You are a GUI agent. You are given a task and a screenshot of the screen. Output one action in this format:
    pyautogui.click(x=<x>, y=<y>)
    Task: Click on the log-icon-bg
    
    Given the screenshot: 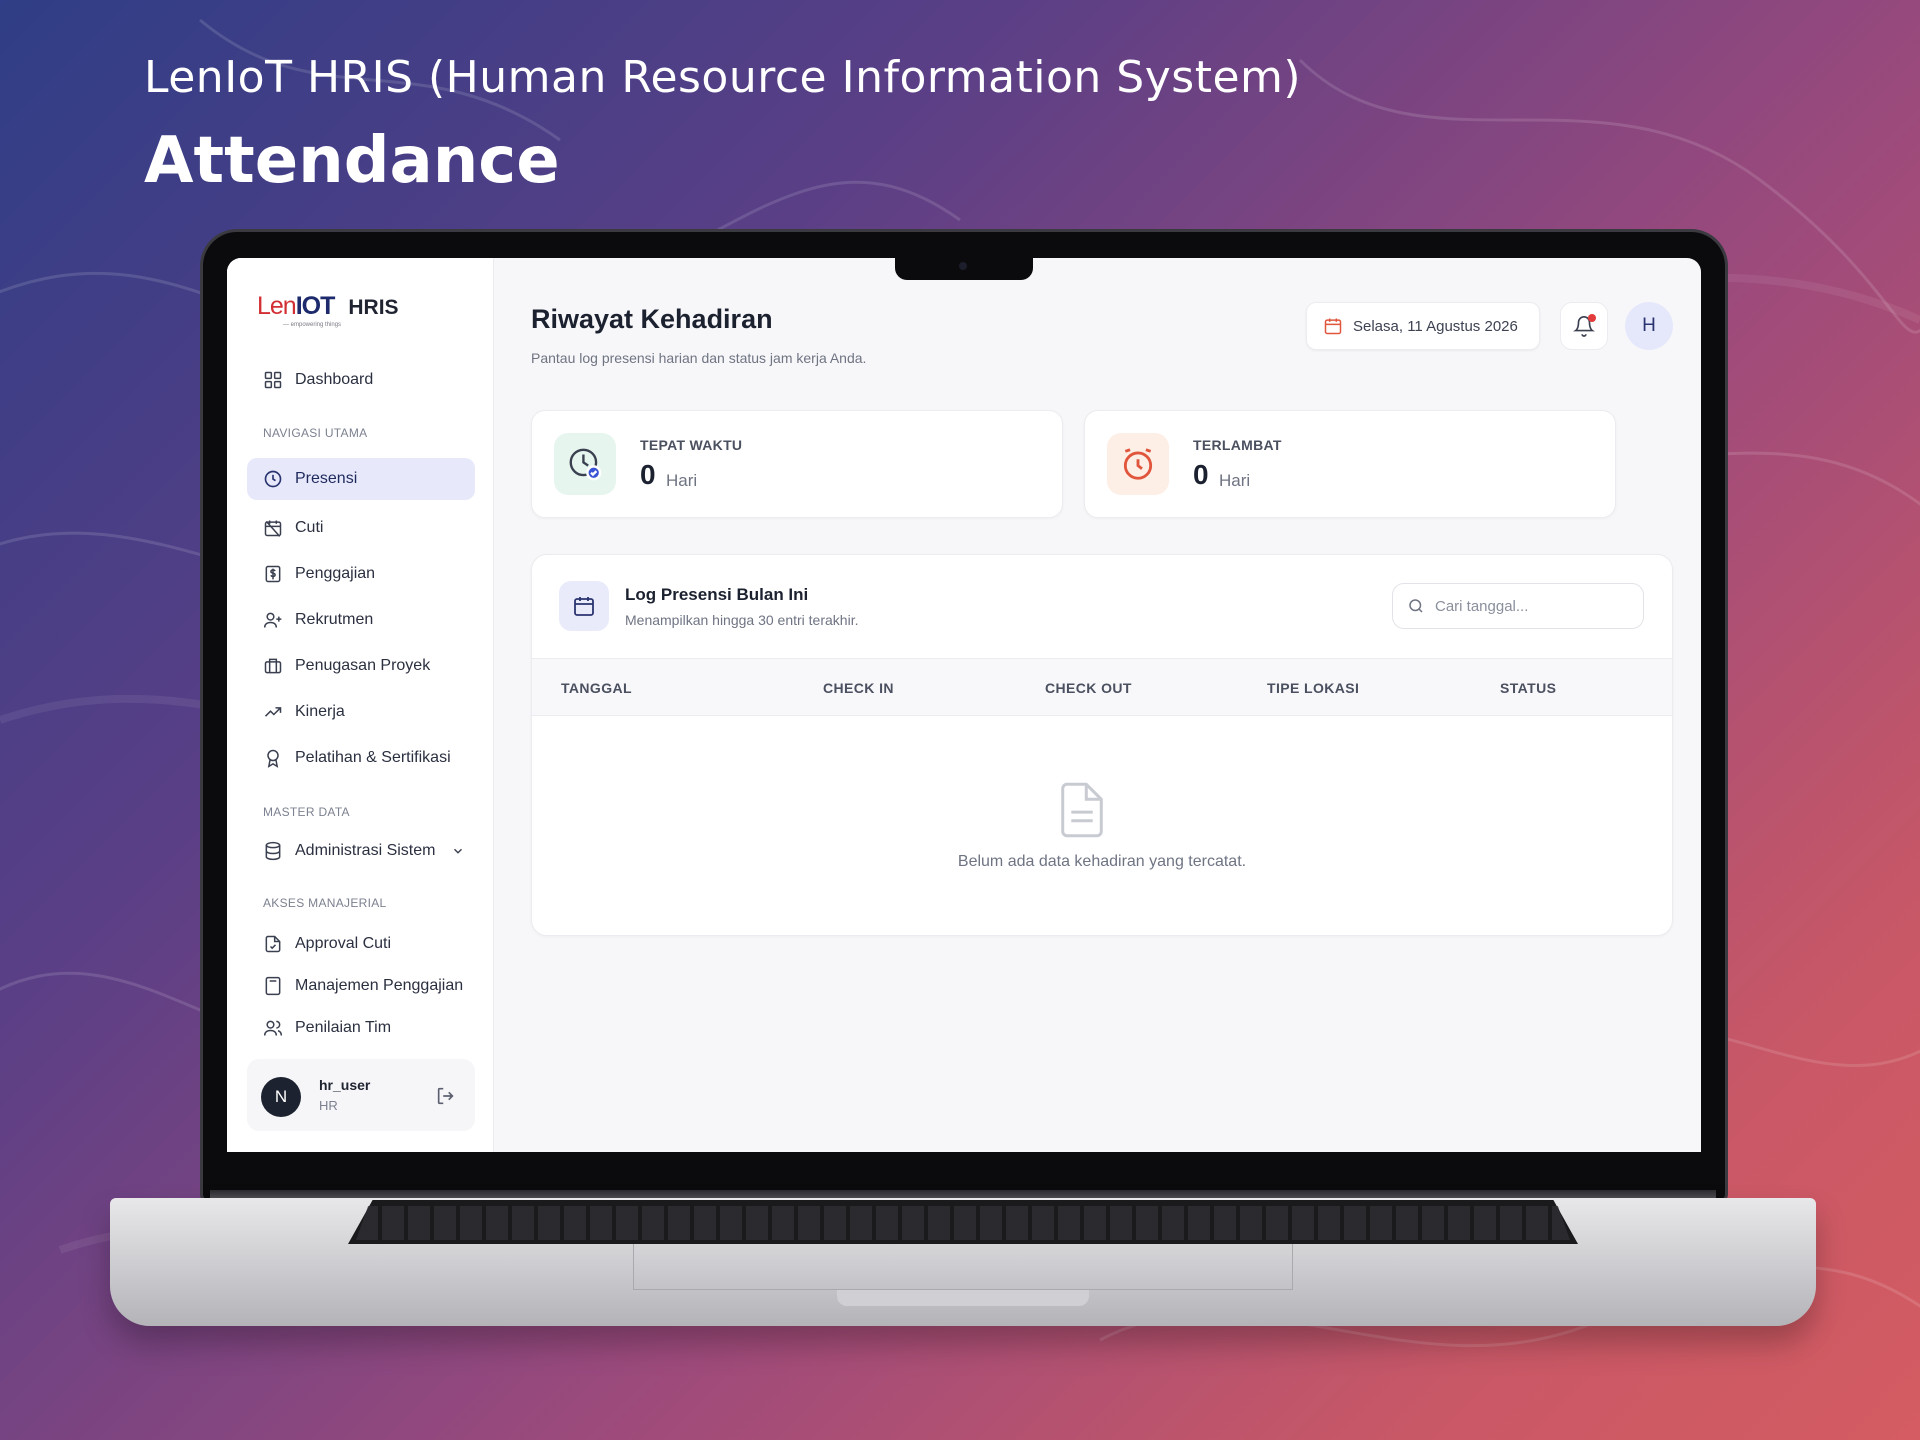 What is the action you would take?
    pyautogui.click(x=584, y=606)
    